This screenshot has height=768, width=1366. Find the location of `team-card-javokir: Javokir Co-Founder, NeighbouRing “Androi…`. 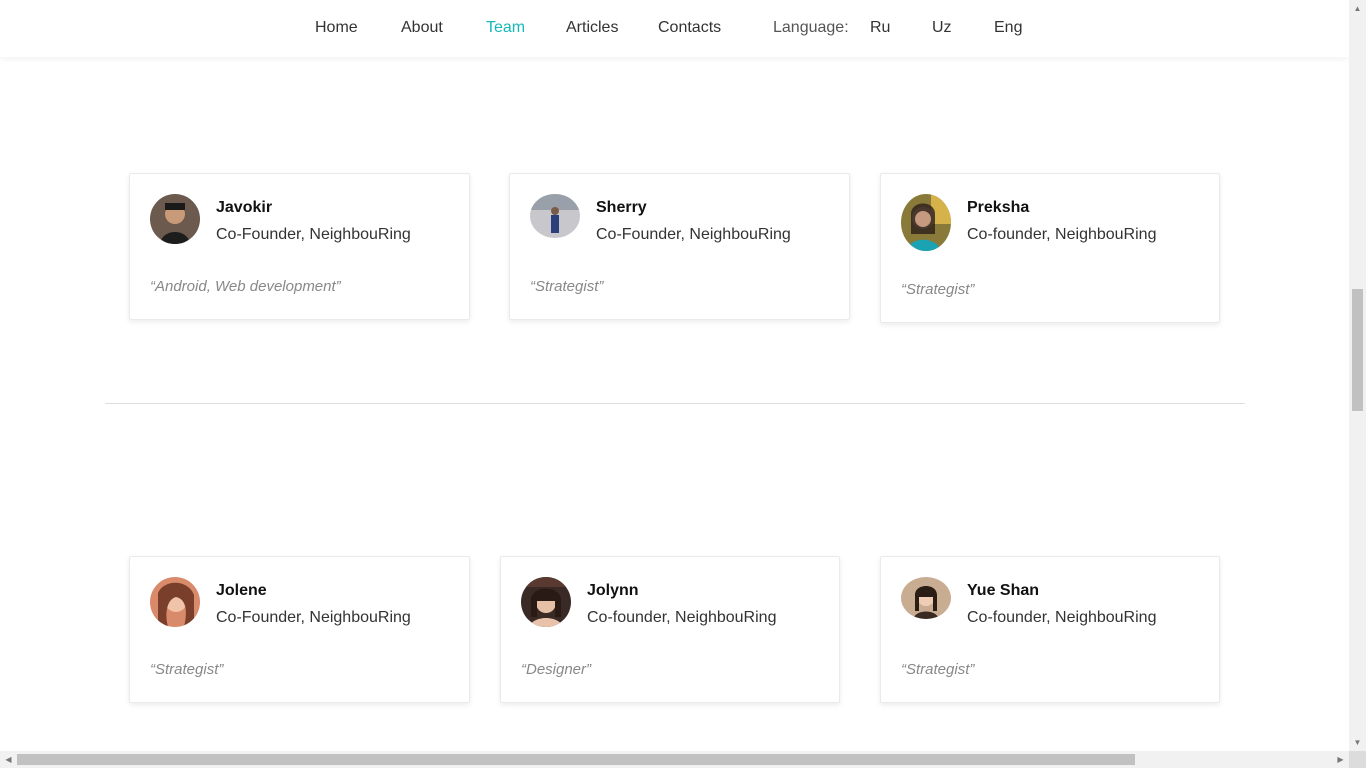

team-card-javokir: Javokir Co-Founder, NeighbouRing “Androi… is located at coordinates (299, 246).